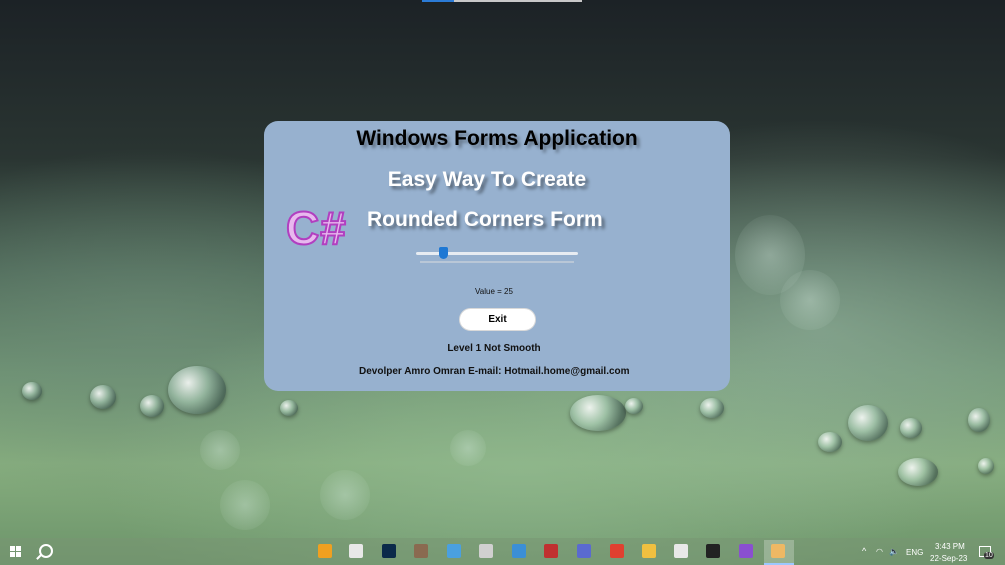  What do you see at coordinates (502, 1) in the screenshot?
I see `top-progress-line` at bounding box center [502, 1].